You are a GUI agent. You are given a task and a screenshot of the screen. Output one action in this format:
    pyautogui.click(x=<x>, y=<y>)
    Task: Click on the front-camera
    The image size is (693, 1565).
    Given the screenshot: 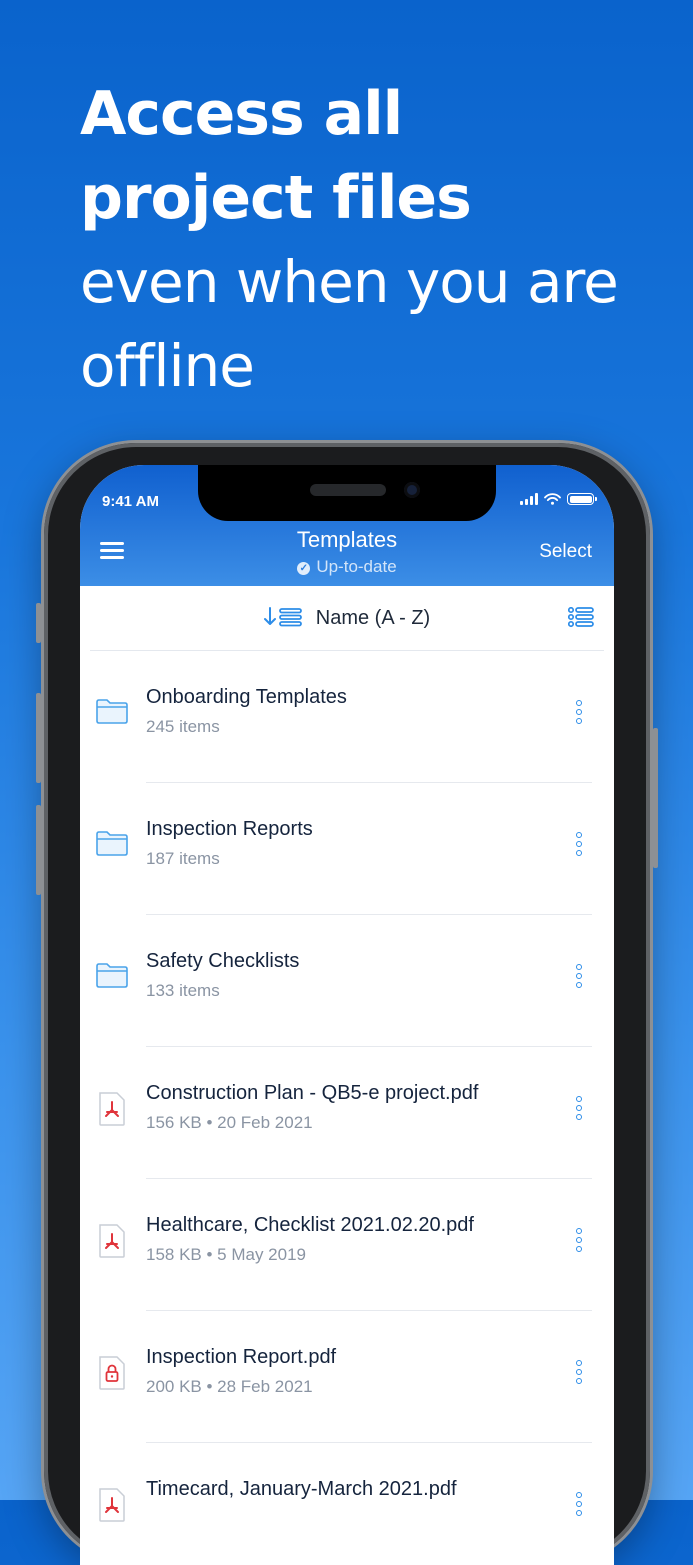 What is the action you would take?
    pyautogui.click(x=412, y=490)
    